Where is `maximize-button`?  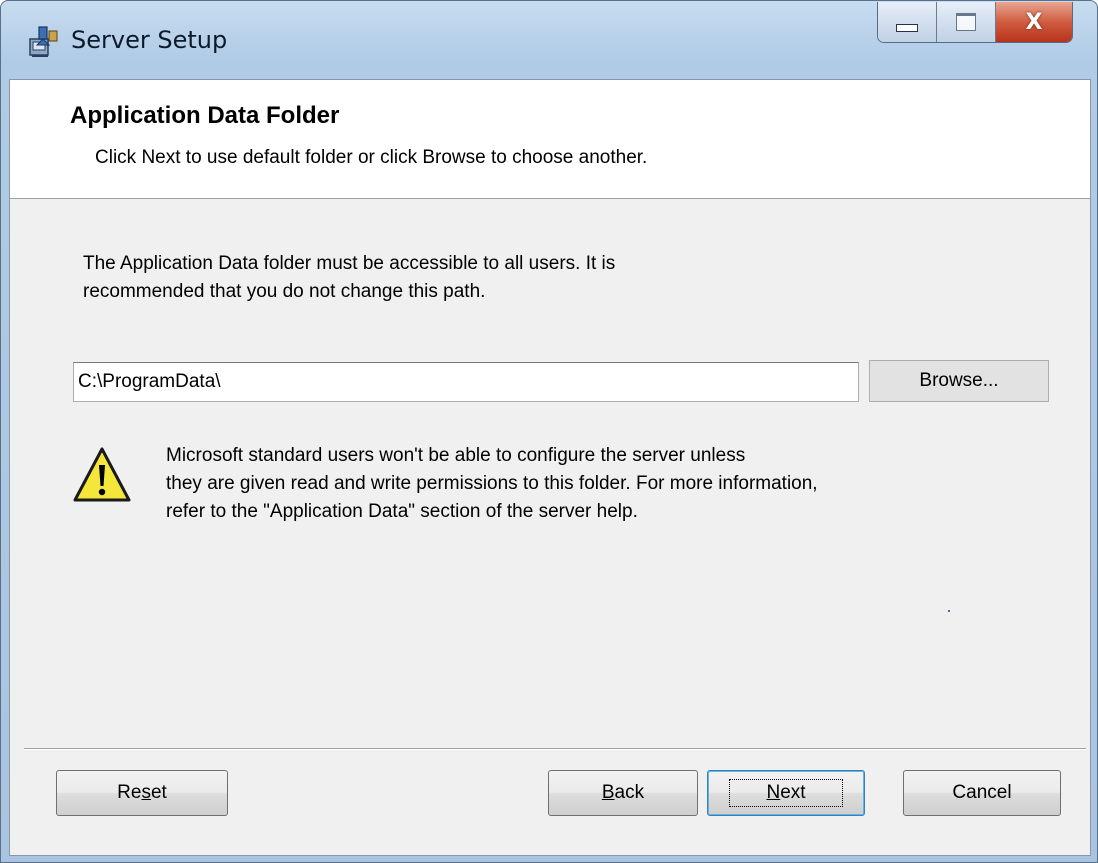
maximize-button is located at coordinates (966, 22).